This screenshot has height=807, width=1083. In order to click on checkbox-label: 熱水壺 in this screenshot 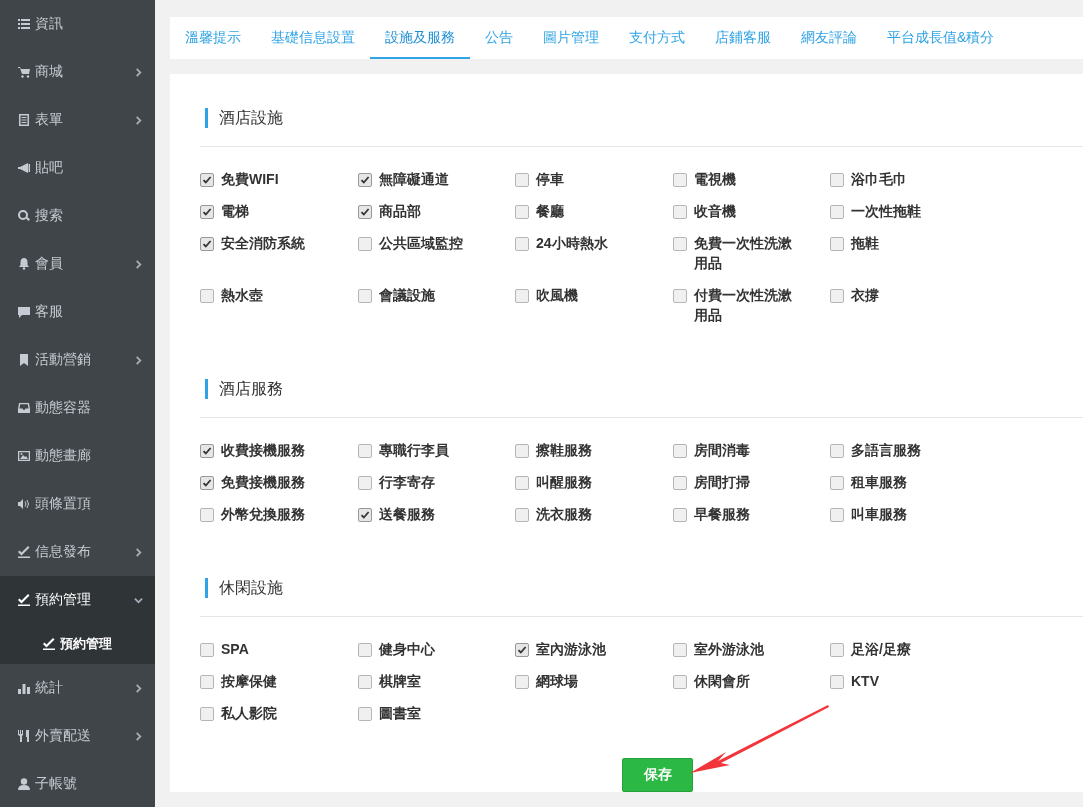, I will do `click(242, 295)`.